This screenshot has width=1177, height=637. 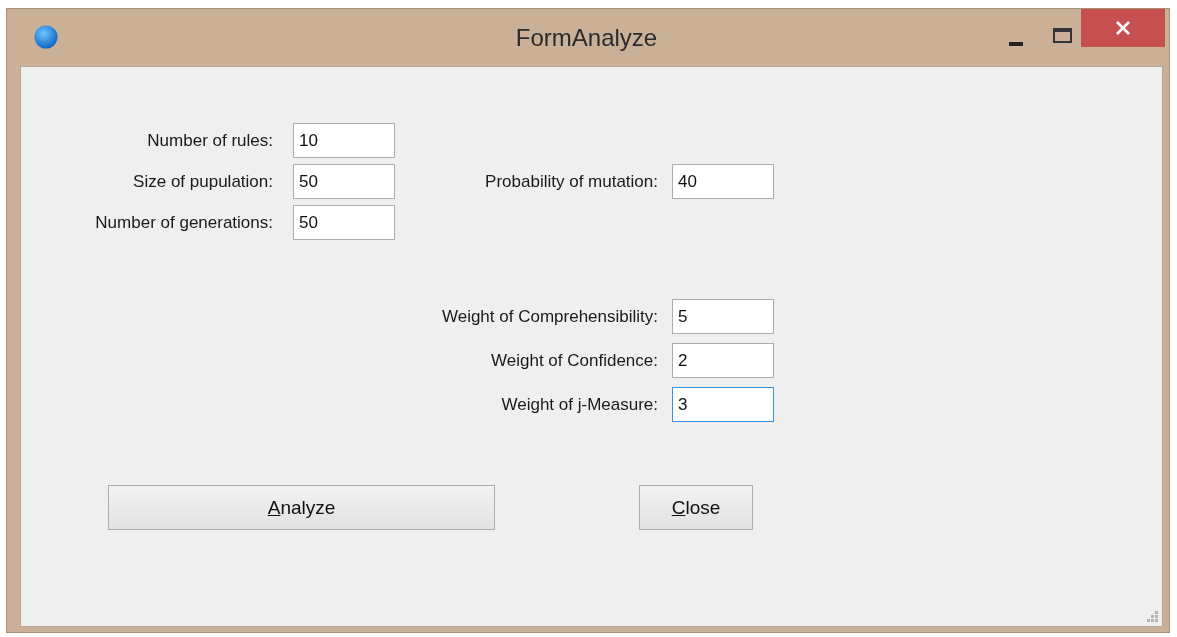 What do you see at coordinates (723, 181) in the screenshot?
I see `text-field: 40` at bounding box center [723, 181].